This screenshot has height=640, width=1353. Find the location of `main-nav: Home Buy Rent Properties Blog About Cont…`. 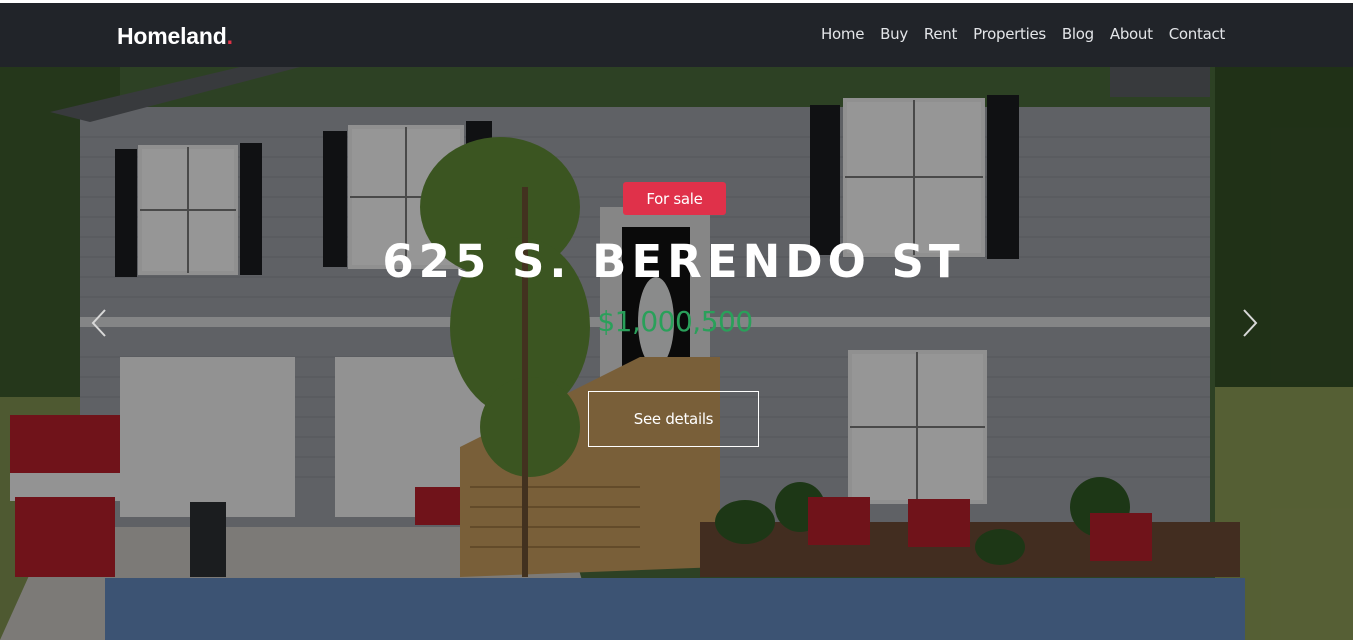

main-nav: Home Buy Rent Properties Blog About Cont… is located at coordinates (1015, 34).